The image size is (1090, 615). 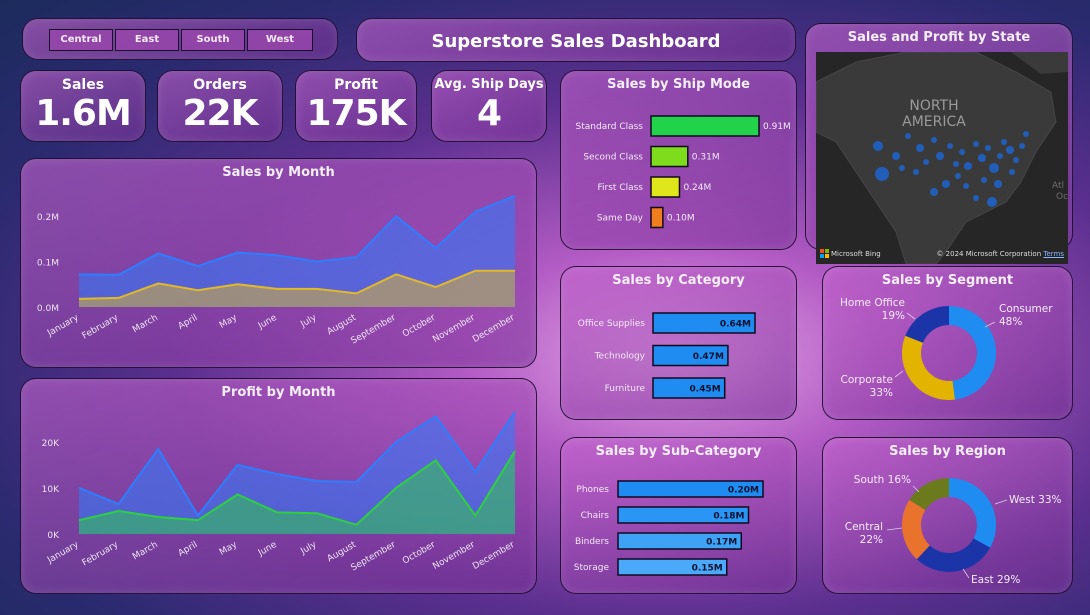 What do you see at coordinates (356, 85) in the screenshot?
I see `kpi-label: Profit` at bounding box center [356, 85].